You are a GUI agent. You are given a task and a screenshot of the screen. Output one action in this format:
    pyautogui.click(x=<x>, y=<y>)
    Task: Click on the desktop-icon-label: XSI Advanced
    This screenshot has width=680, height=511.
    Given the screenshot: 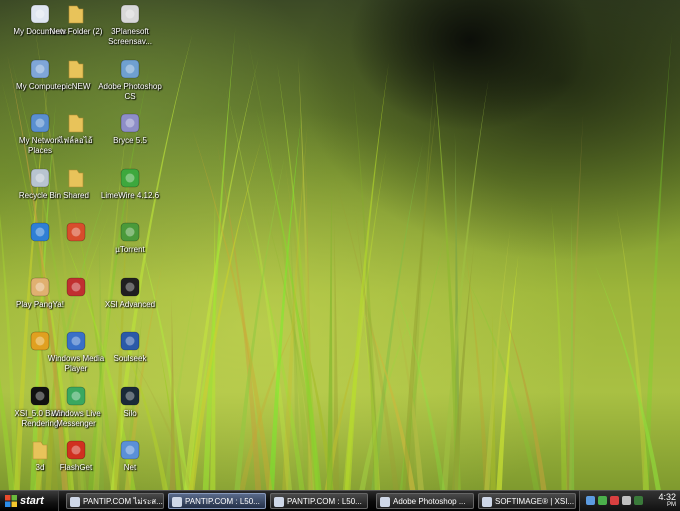 What is the action you would take?
    pyautogui.click(x=130, y=304)
    